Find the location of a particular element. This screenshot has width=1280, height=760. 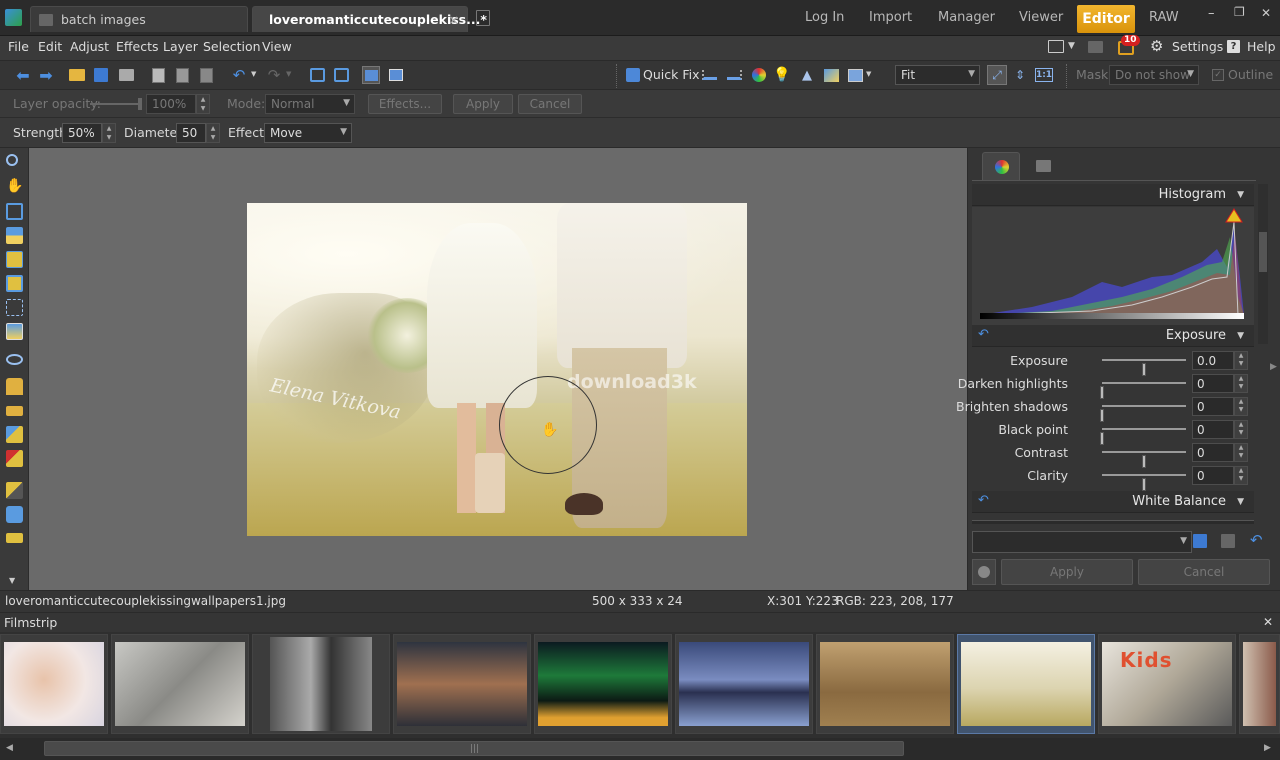

actual-size-icon: 1:1 is located at coordinates (1044, 75).